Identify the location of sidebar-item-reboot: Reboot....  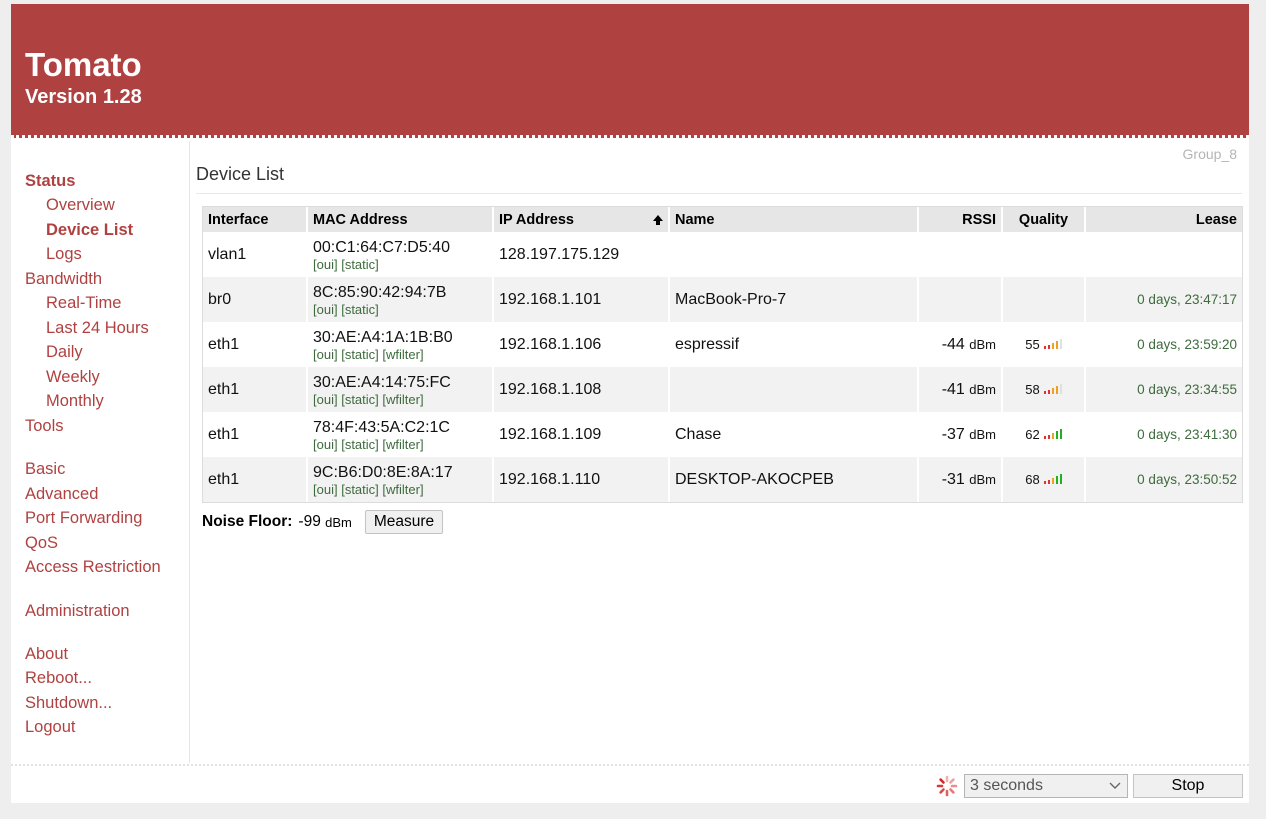
(58, 678).